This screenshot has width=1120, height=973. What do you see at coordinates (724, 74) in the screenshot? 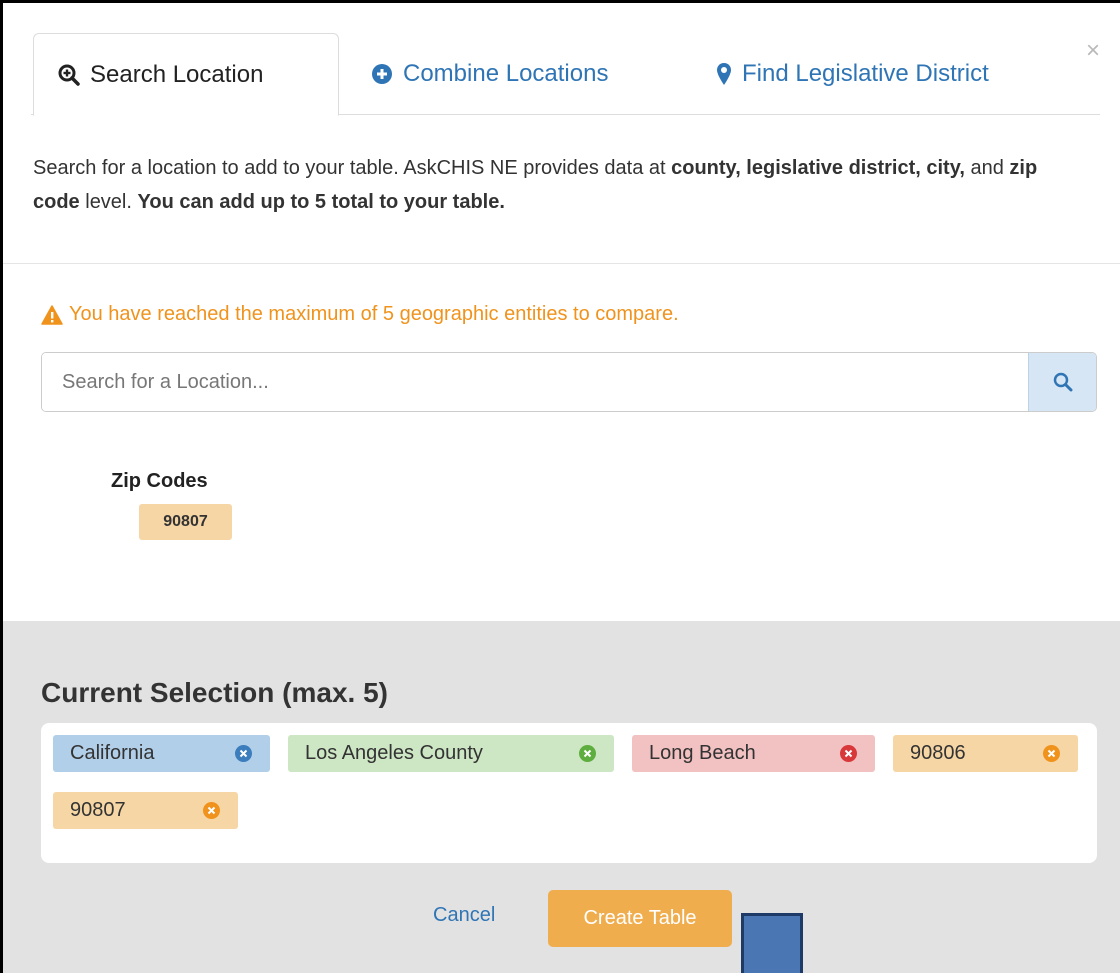
I see `map-marker-icon` at bounding box center [724, 74].